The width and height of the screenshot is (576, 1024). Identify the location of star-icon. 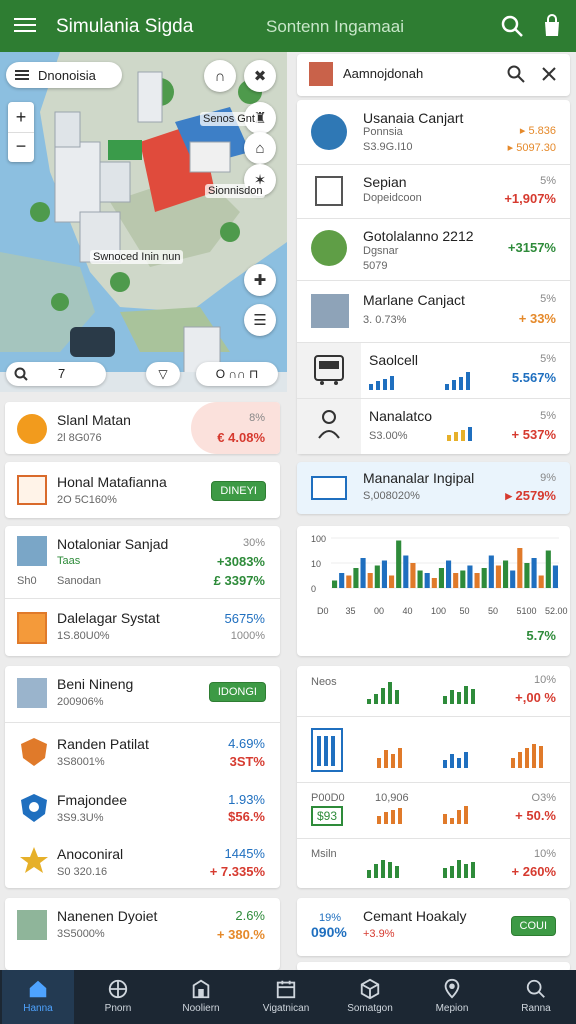
(34, 860).